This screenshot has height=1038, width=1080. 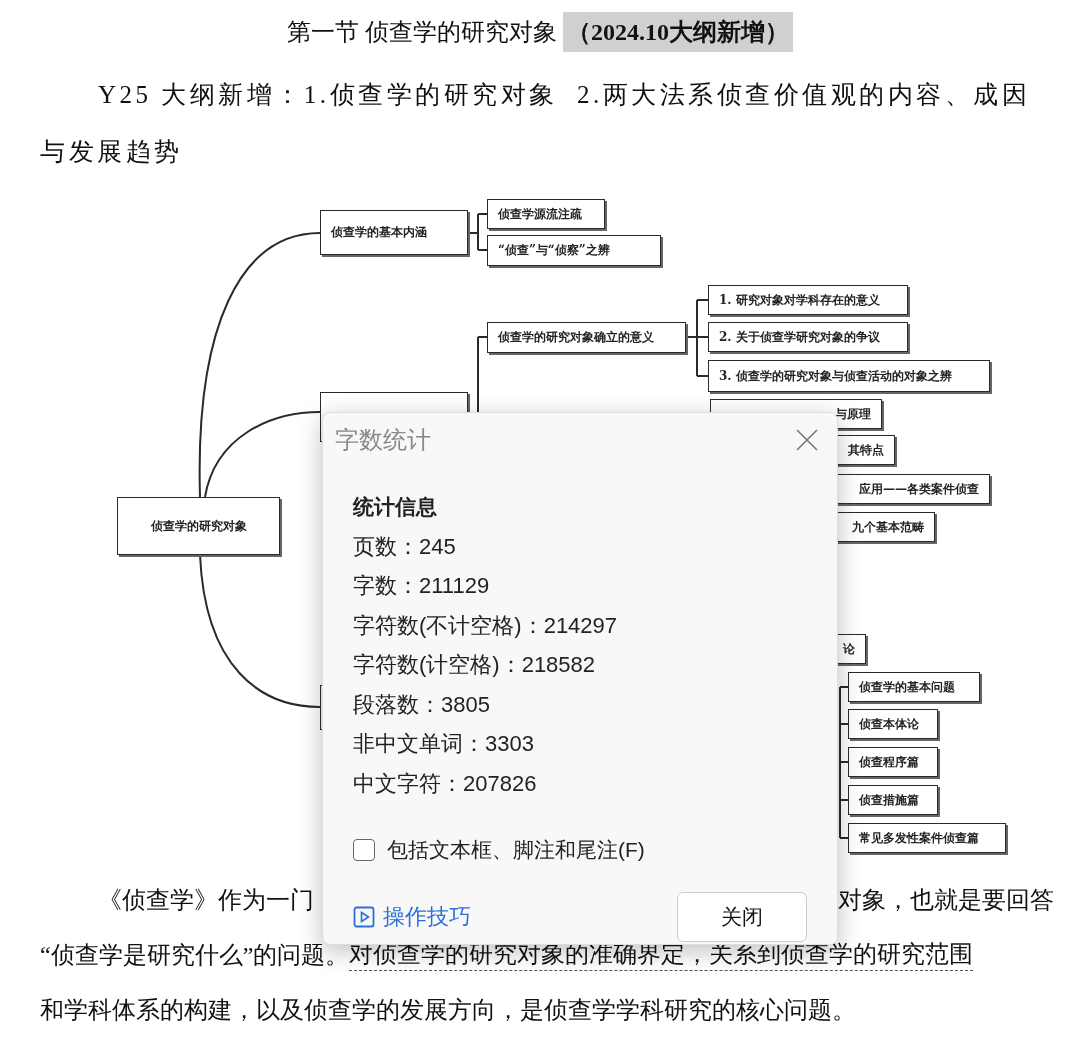 I want to click on highlighted-note: （2024.10大纲新增）, so click(x=678, y=32).